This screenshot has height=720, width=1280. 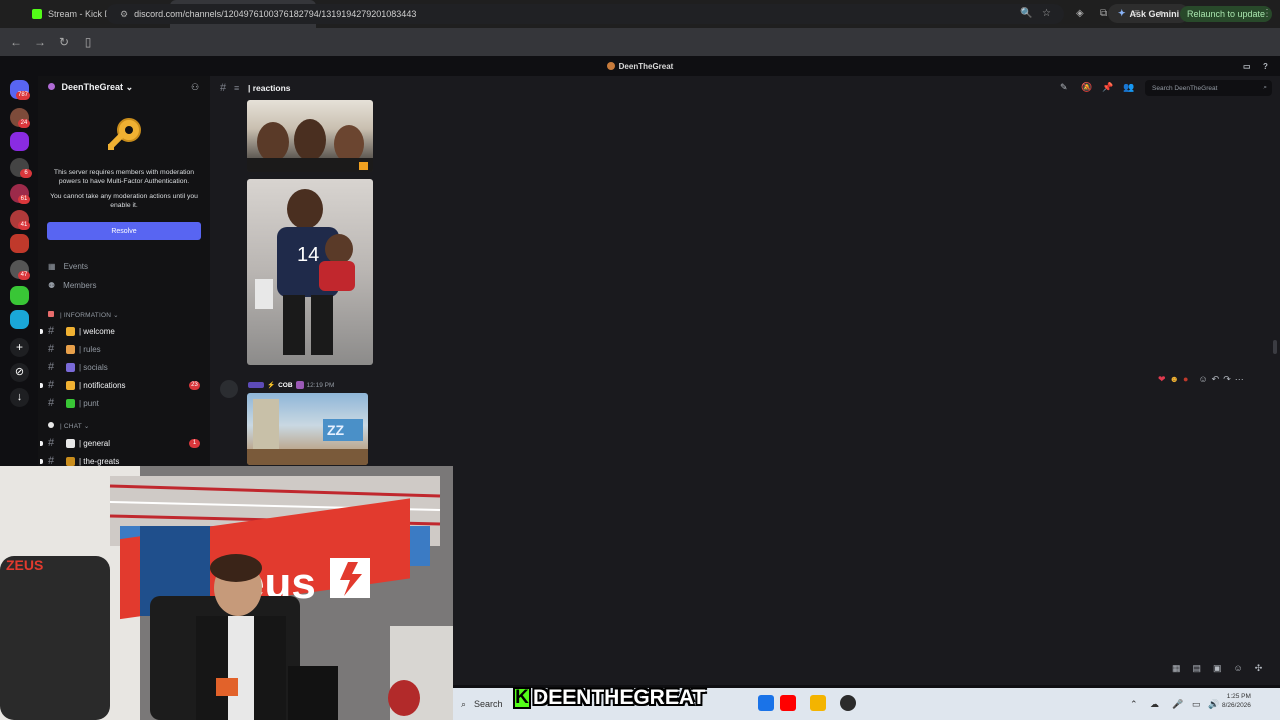 I want to click on channel-item: # | notifications 23, so click(x=122, y=385).